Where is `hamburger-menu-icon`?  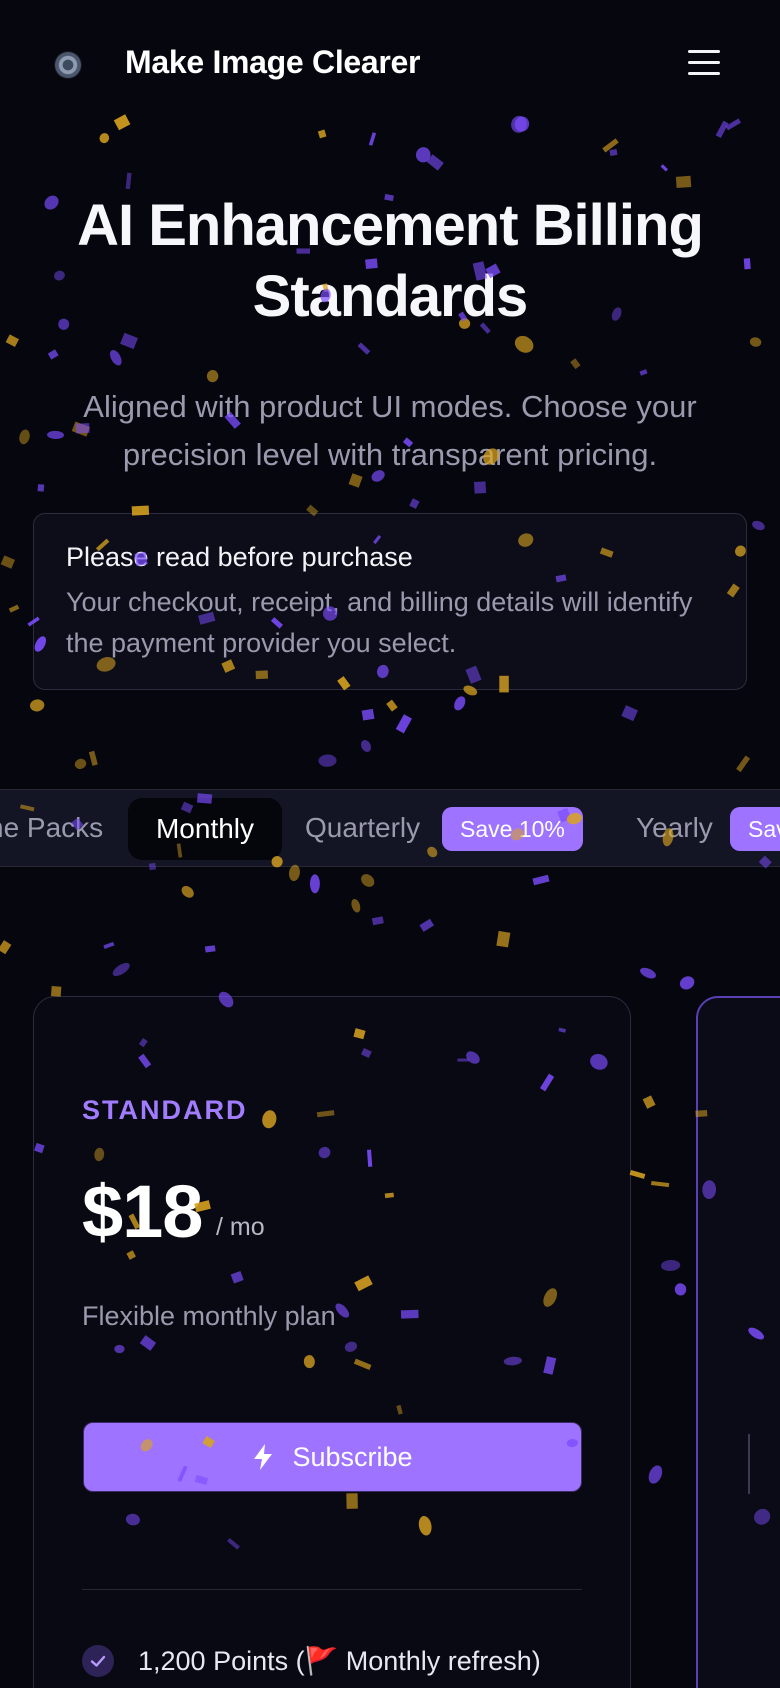 hamburger-menu-icon is located at coordinates (704, 63).